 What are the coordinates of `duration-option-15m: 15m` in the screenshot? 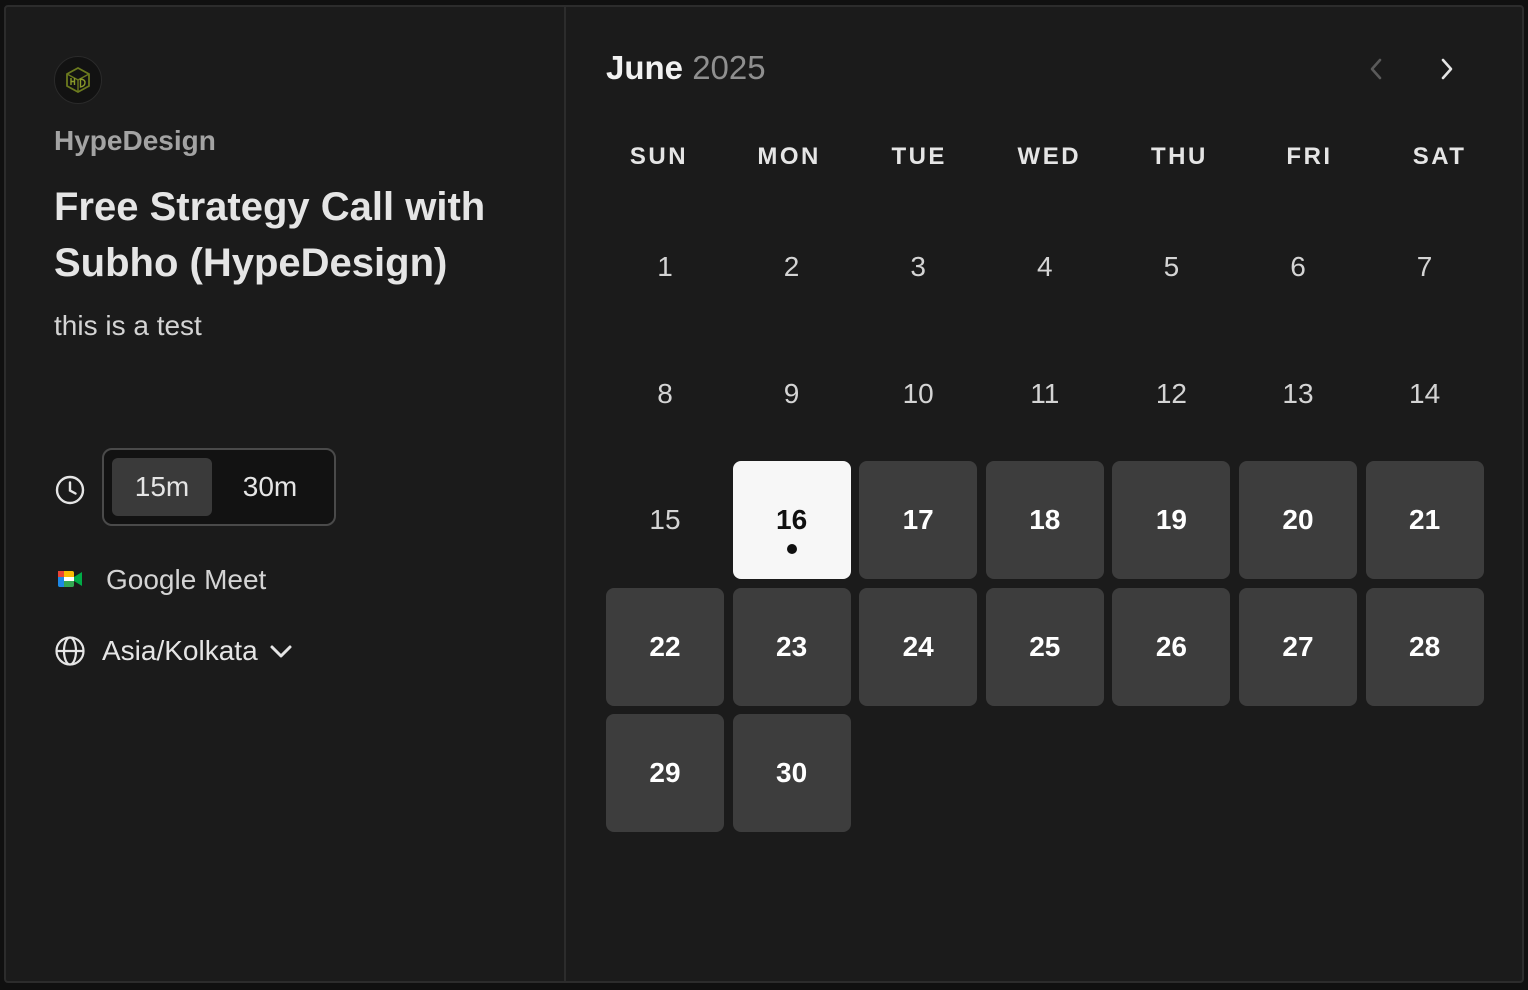 It's located at (162, 487).